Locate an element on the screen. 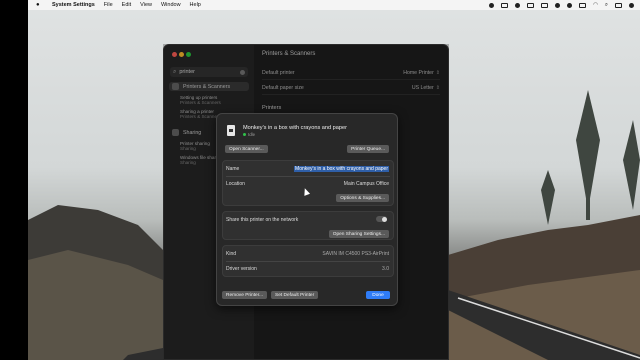 This screenshot has height=360, width=640. menu-bar-status-area: ◠ ⌕ is located at coordinates (561, 5).